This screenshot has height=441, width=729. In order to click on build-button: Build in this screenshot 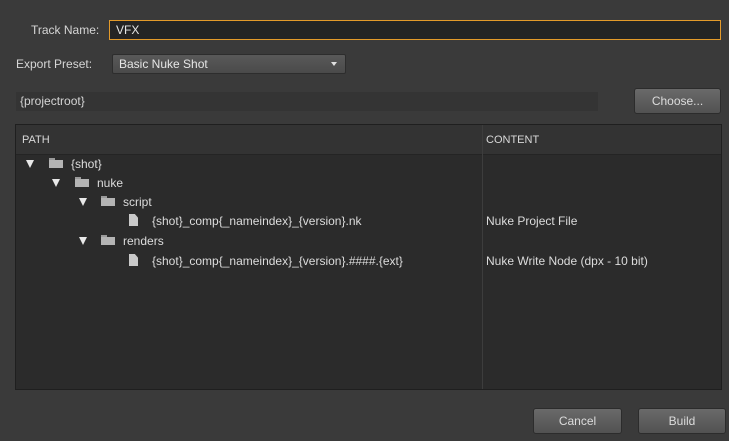, I will do `click(682, 421)`.